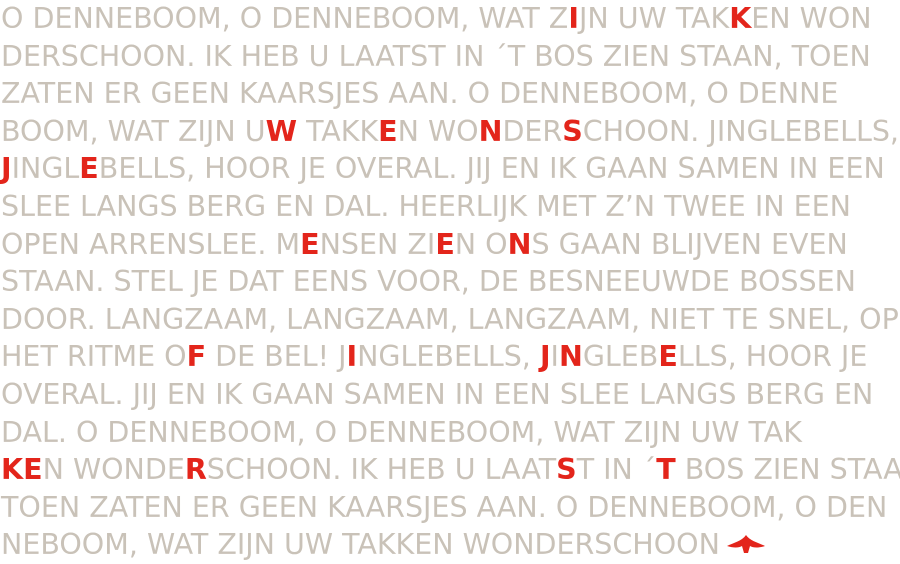 Image resolution: width=900 pixels, height=564 pixels. Describe the element at coordinates (616, 470) in the screenshot. I see `lyric-text: T IN ´` at that location.